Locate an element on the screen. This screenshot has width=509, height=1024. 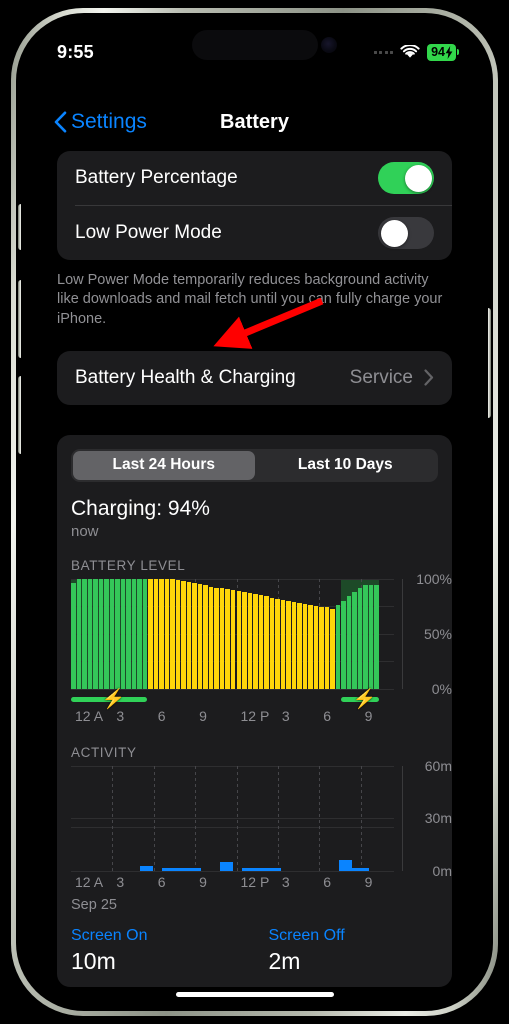
screen-off-value: 2m is located at coordinates (284, 960).